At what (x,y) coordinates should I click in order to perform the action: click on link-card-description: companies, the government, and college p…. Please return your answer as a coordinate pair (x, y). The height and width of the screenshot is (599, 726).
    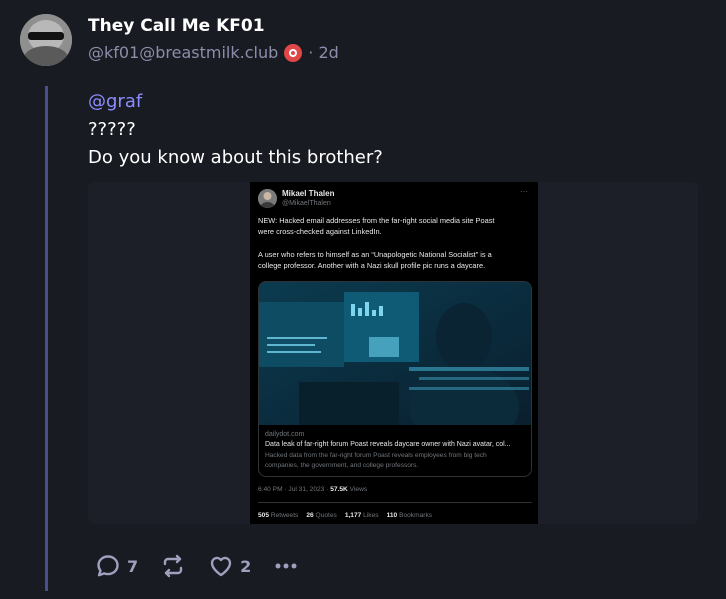
    Looking at the image, I should click on (342, 465).